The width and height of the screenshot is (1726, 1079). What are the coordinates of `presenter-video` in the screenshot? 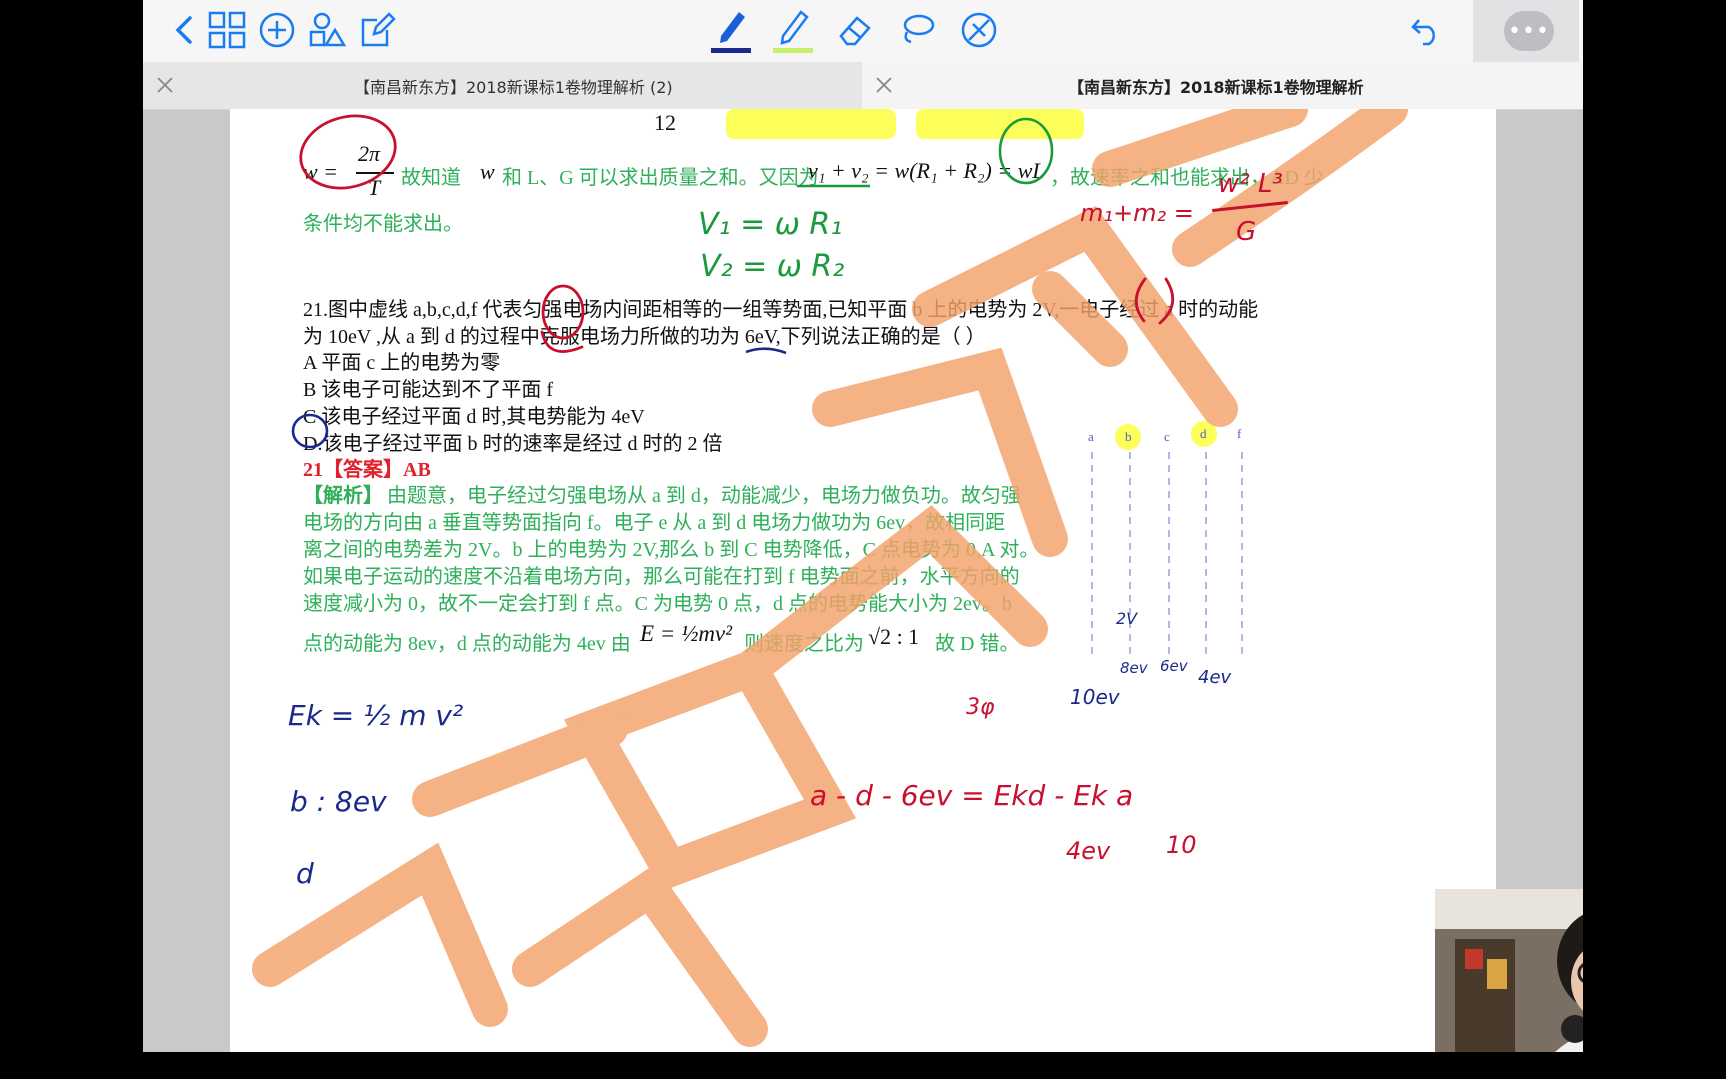 It's located at (1509, 970).